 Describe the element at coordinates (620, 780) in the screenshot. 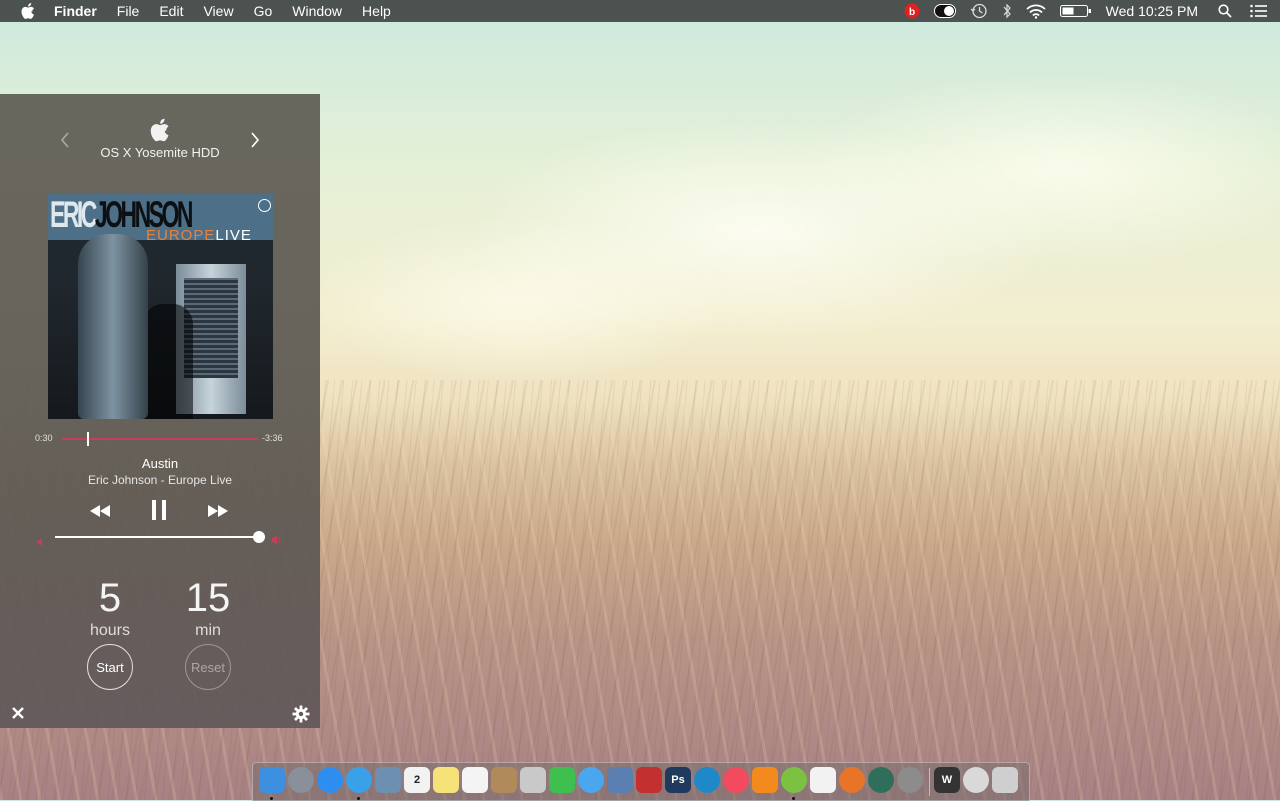

I see `iphoto-icon` at that location.